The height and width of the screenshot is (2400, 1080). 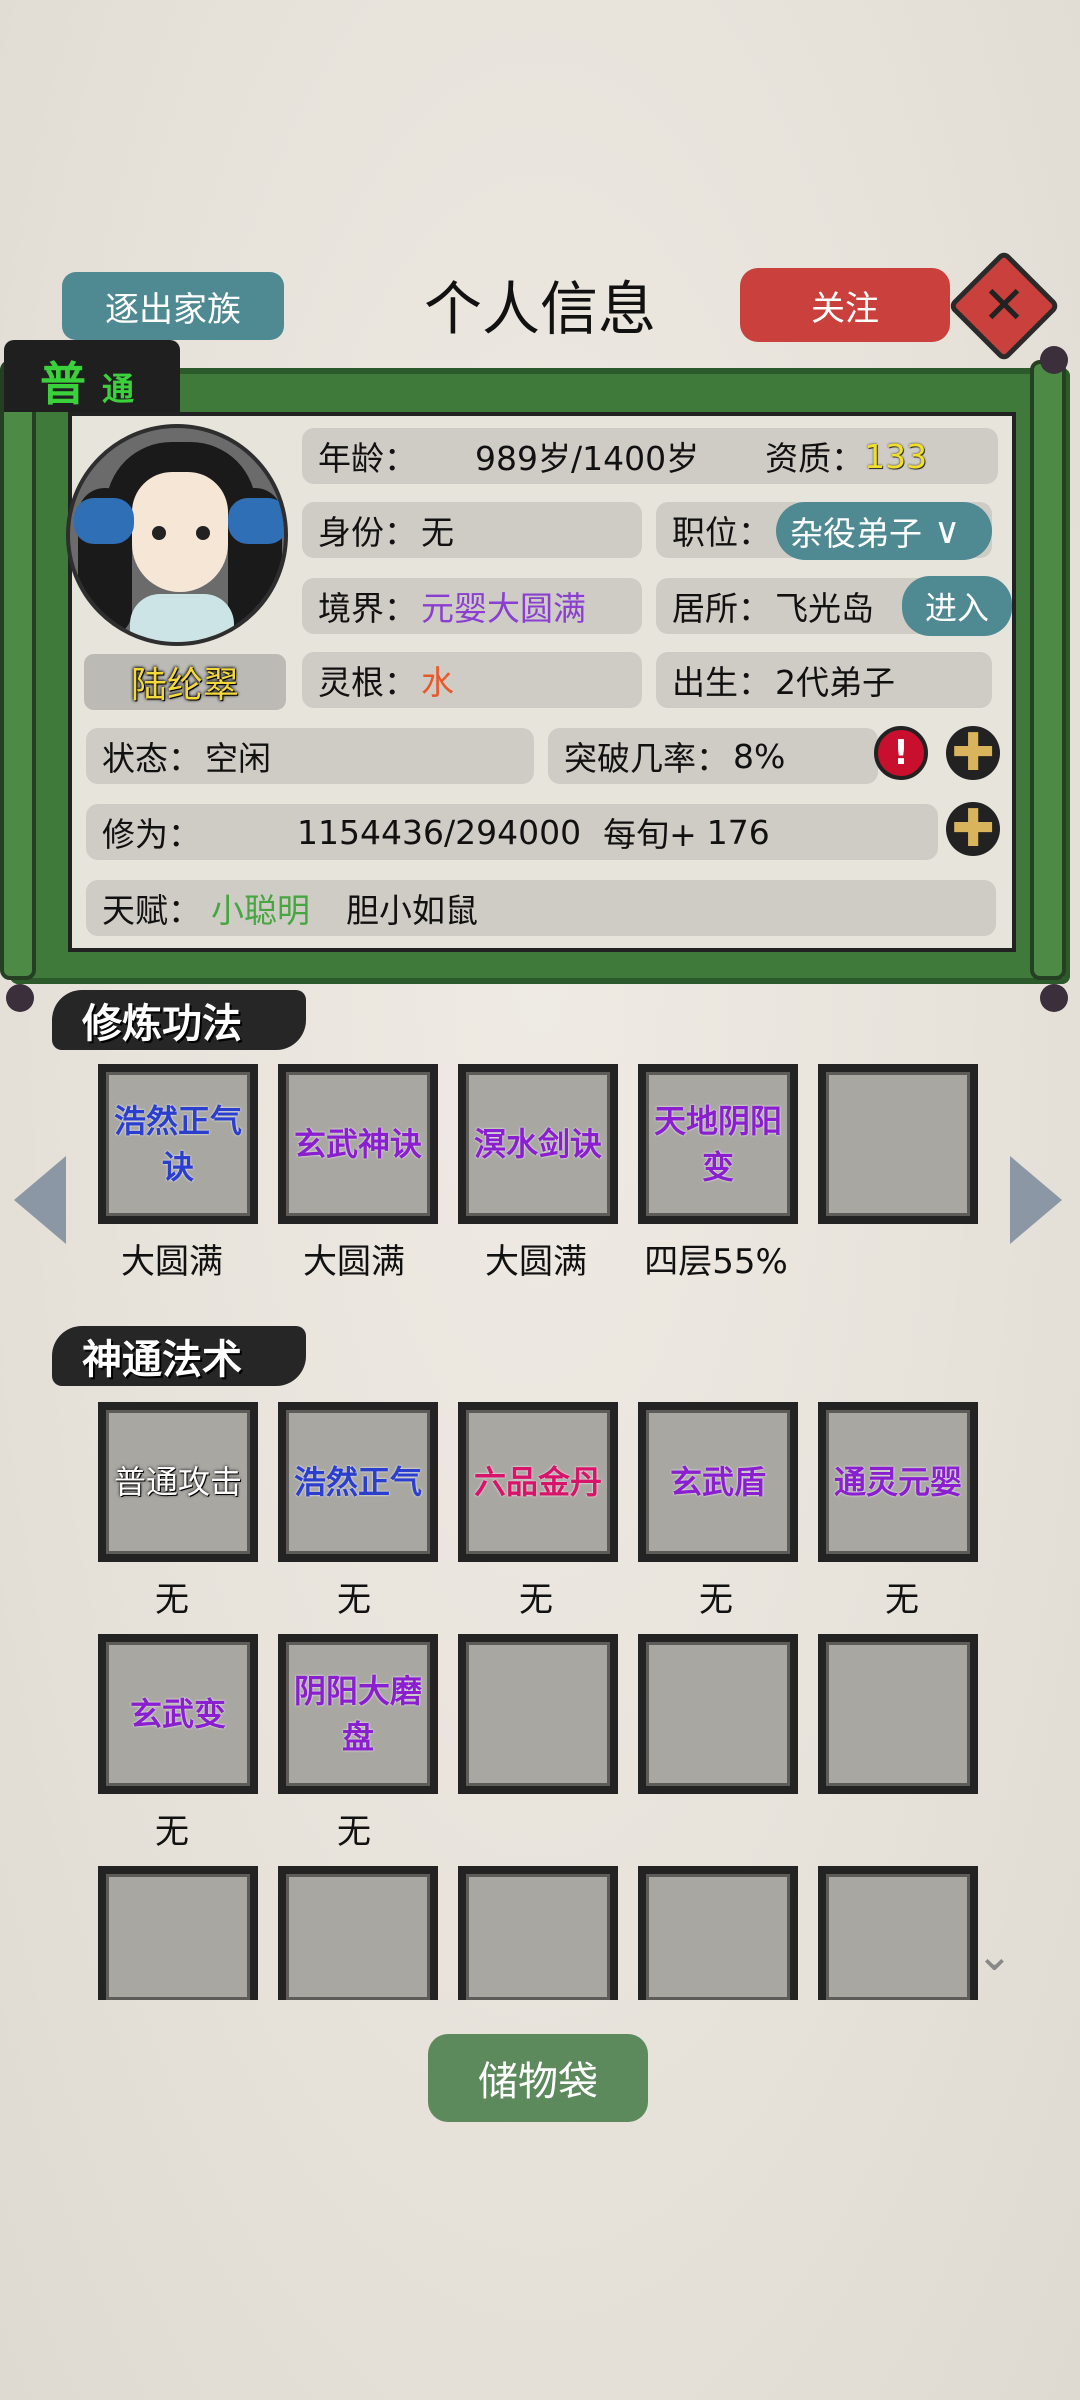 I want to click on storage-bag-button: 储物袋, so click(x=538, y=2078).